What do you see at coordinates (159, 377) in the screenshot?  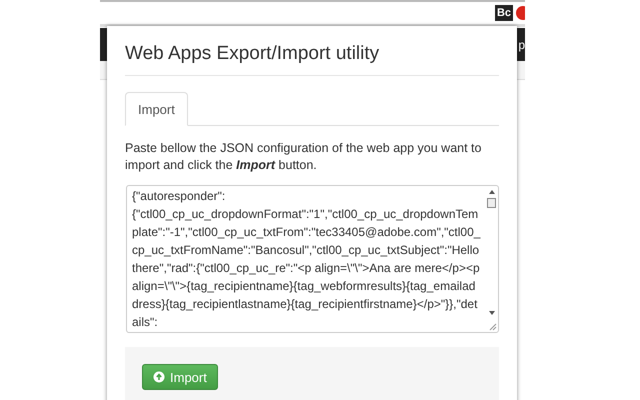 I see `upload-icon` at bounding box center [159, 377].